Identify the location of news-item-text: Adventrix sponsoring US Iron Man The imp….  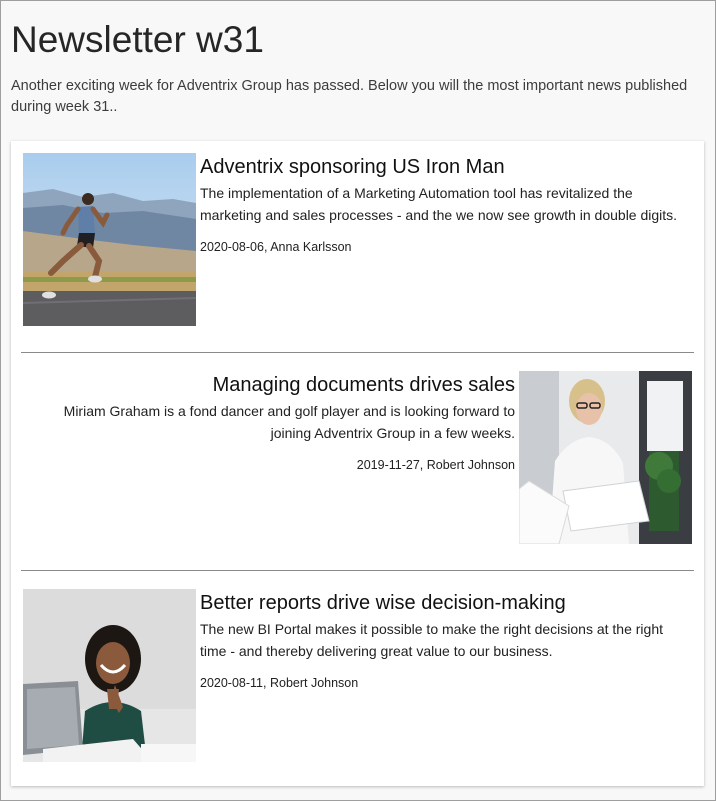
(445, 204).